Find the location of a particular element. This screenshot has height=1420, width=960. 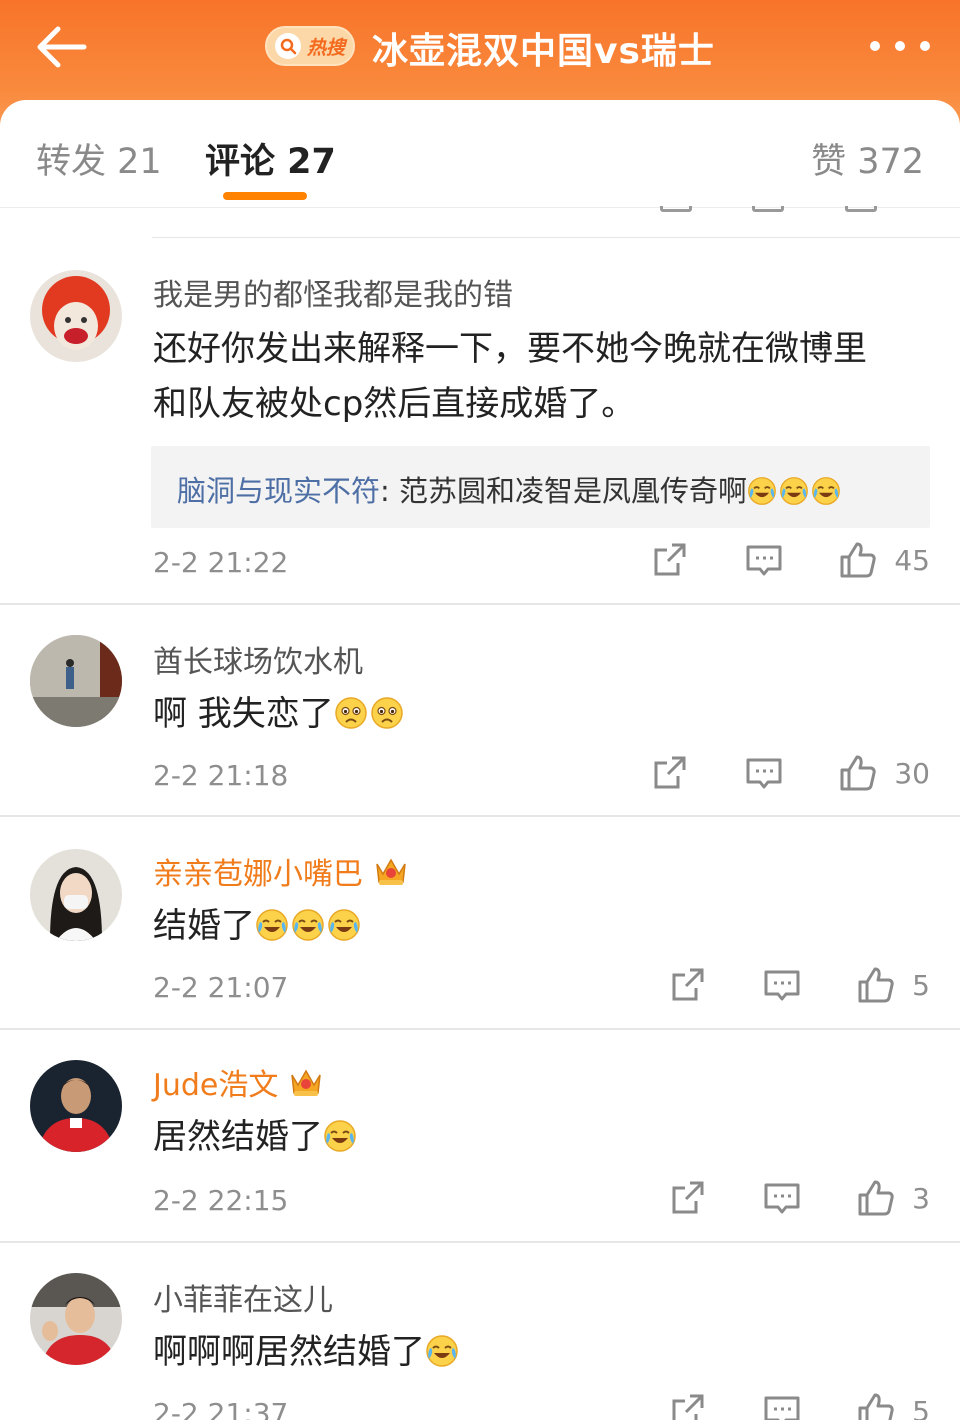

comment-item: 酋长球场饮水机 啊 我失恋了 2-2 21:18 30 is located at coordinates (480, 710).